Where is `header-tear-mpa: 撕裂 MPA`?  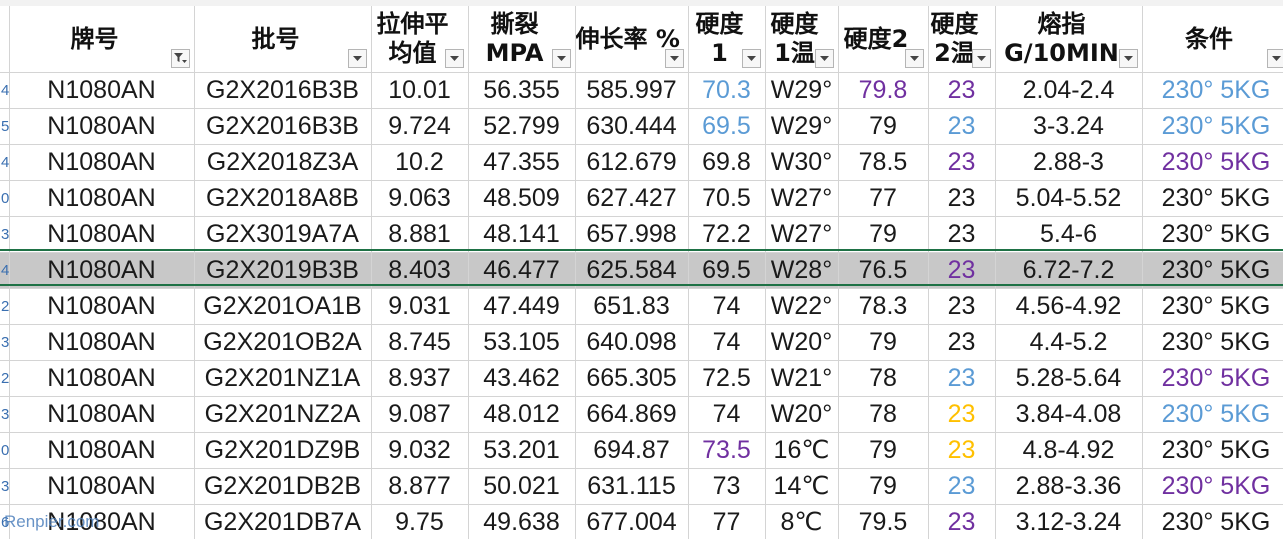 header-tear-mpa: 撕裂 MPA is located at coordinates (522, 39).